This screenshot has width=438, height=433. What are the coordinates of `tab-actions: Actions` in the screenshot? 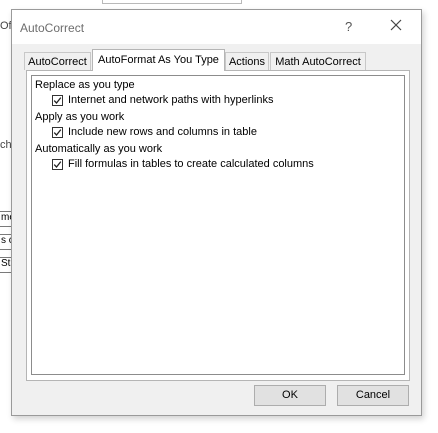 It's located at (247, 61).